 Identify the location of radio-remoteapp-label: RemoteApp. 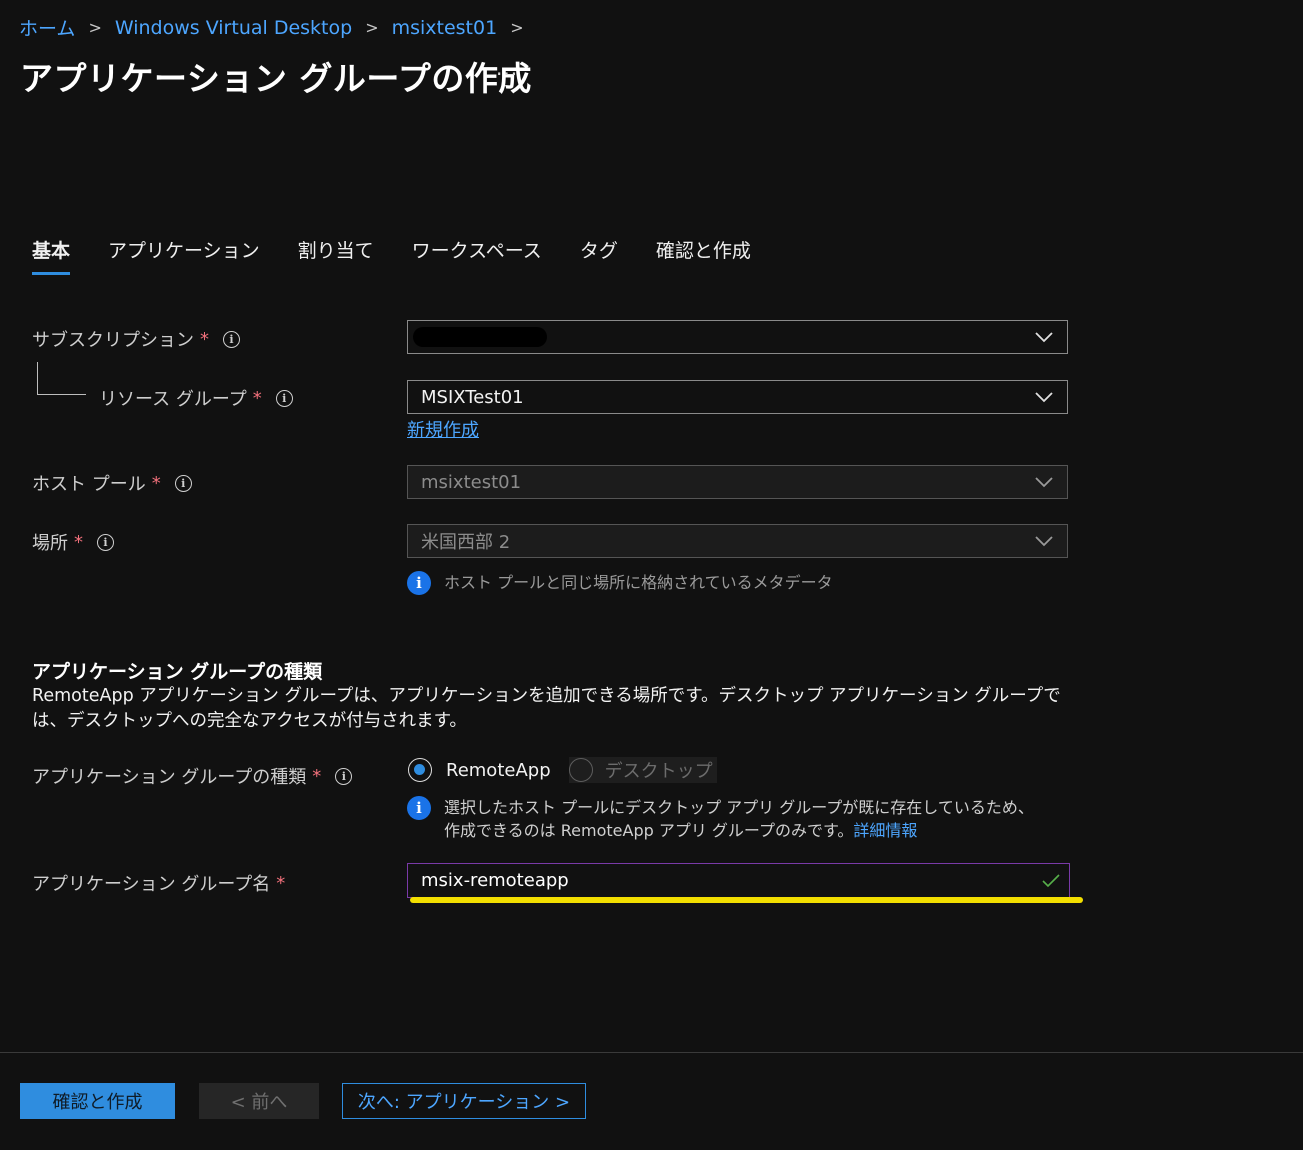
(498, 770).